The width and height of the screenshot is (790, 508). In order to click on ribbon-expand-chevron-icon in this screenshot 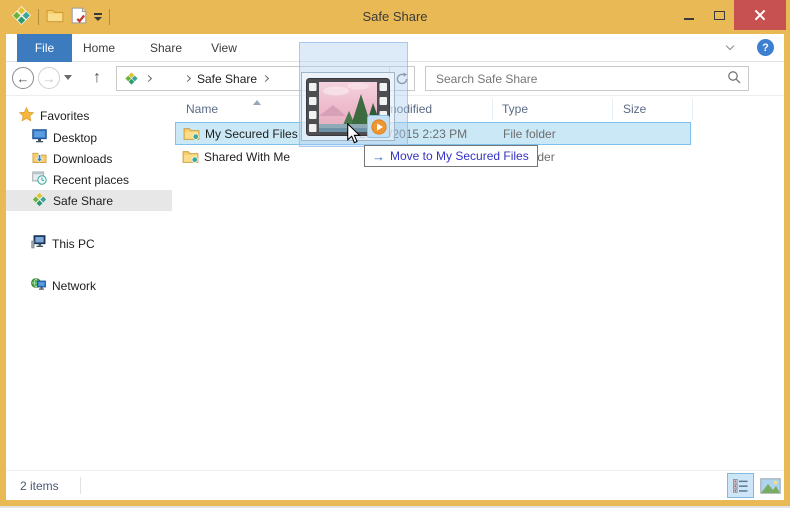, I will do `click(730, 46)`.